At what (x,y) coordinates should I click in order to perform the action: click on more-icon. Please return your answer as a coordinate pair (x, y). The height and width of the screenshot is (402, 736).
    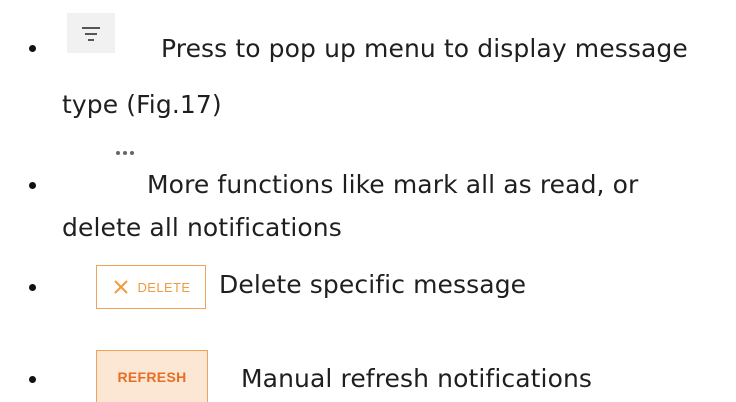
    Looking at the image, I should click on (125, 153).